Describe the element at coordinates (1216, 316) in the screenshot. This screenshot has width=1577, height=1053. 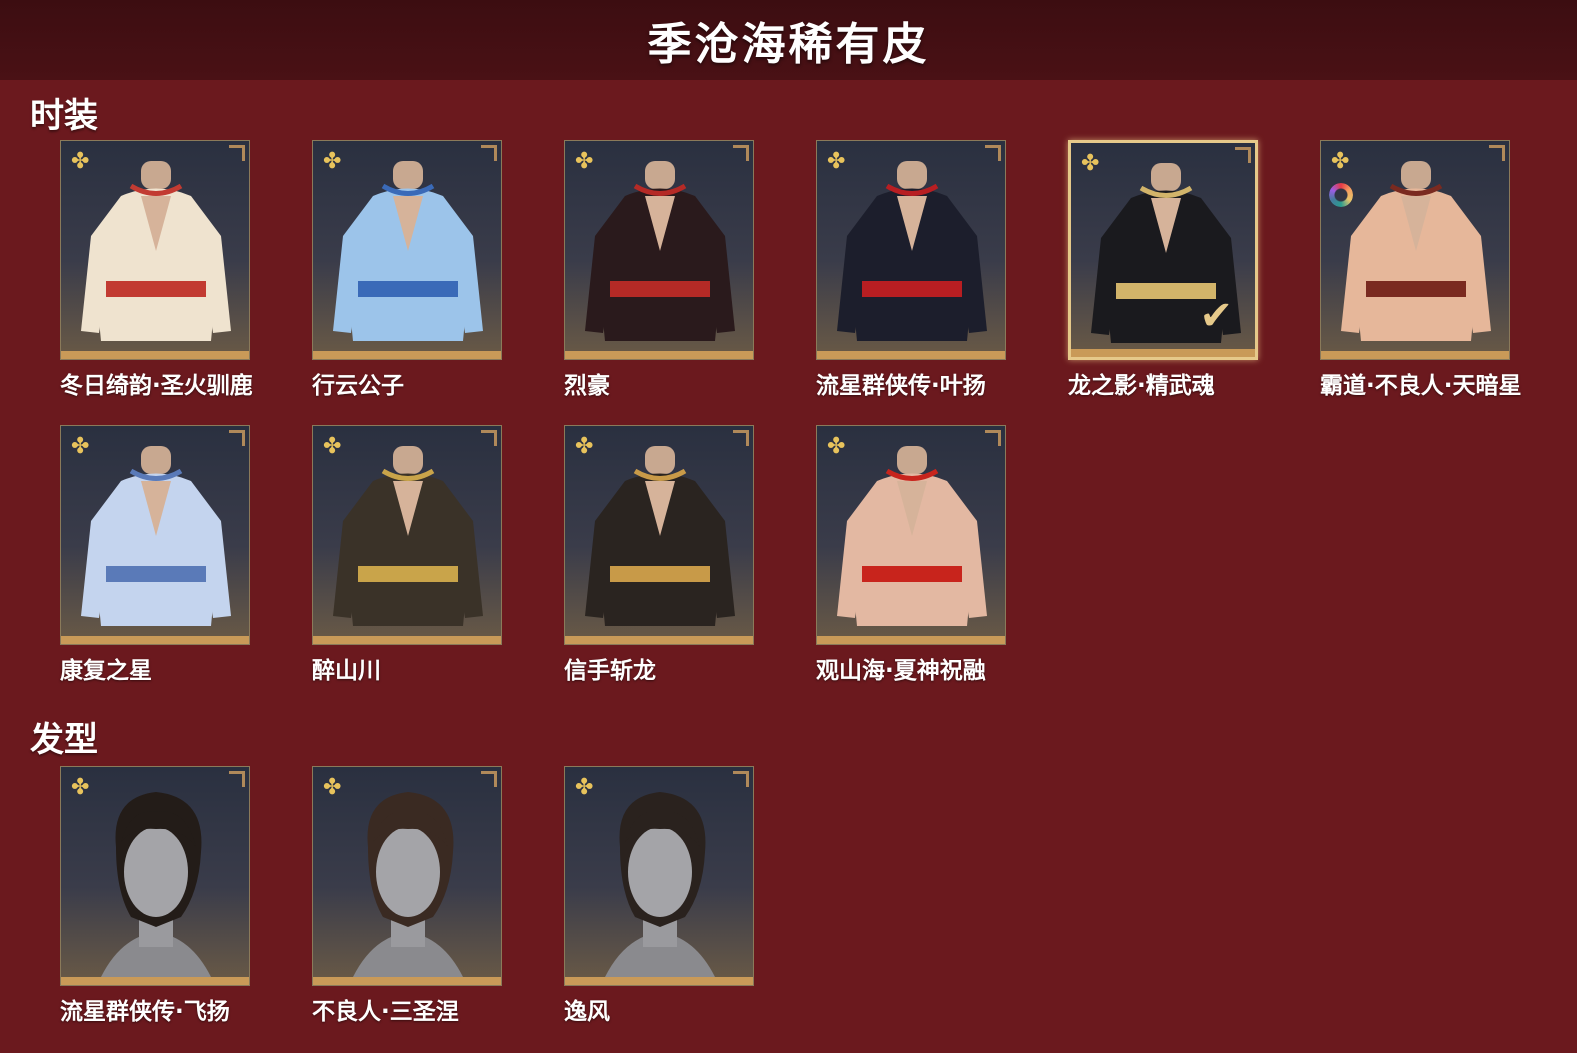
I see `check-icon: ✔` at that location.